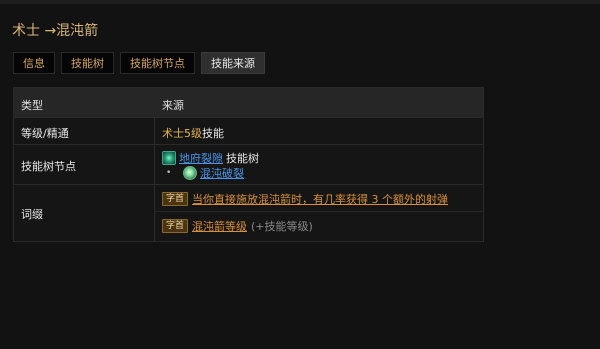  Describe the element at coordinates (300, 2) in the screenshot. I see `top-strip` at that location.